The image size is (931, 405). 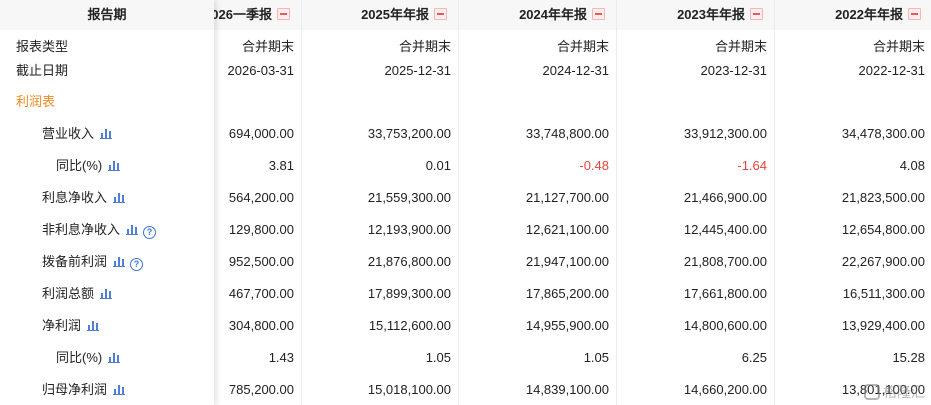 I want to click on value-cell: 16,511,300.00, so click(x=883, y=293).